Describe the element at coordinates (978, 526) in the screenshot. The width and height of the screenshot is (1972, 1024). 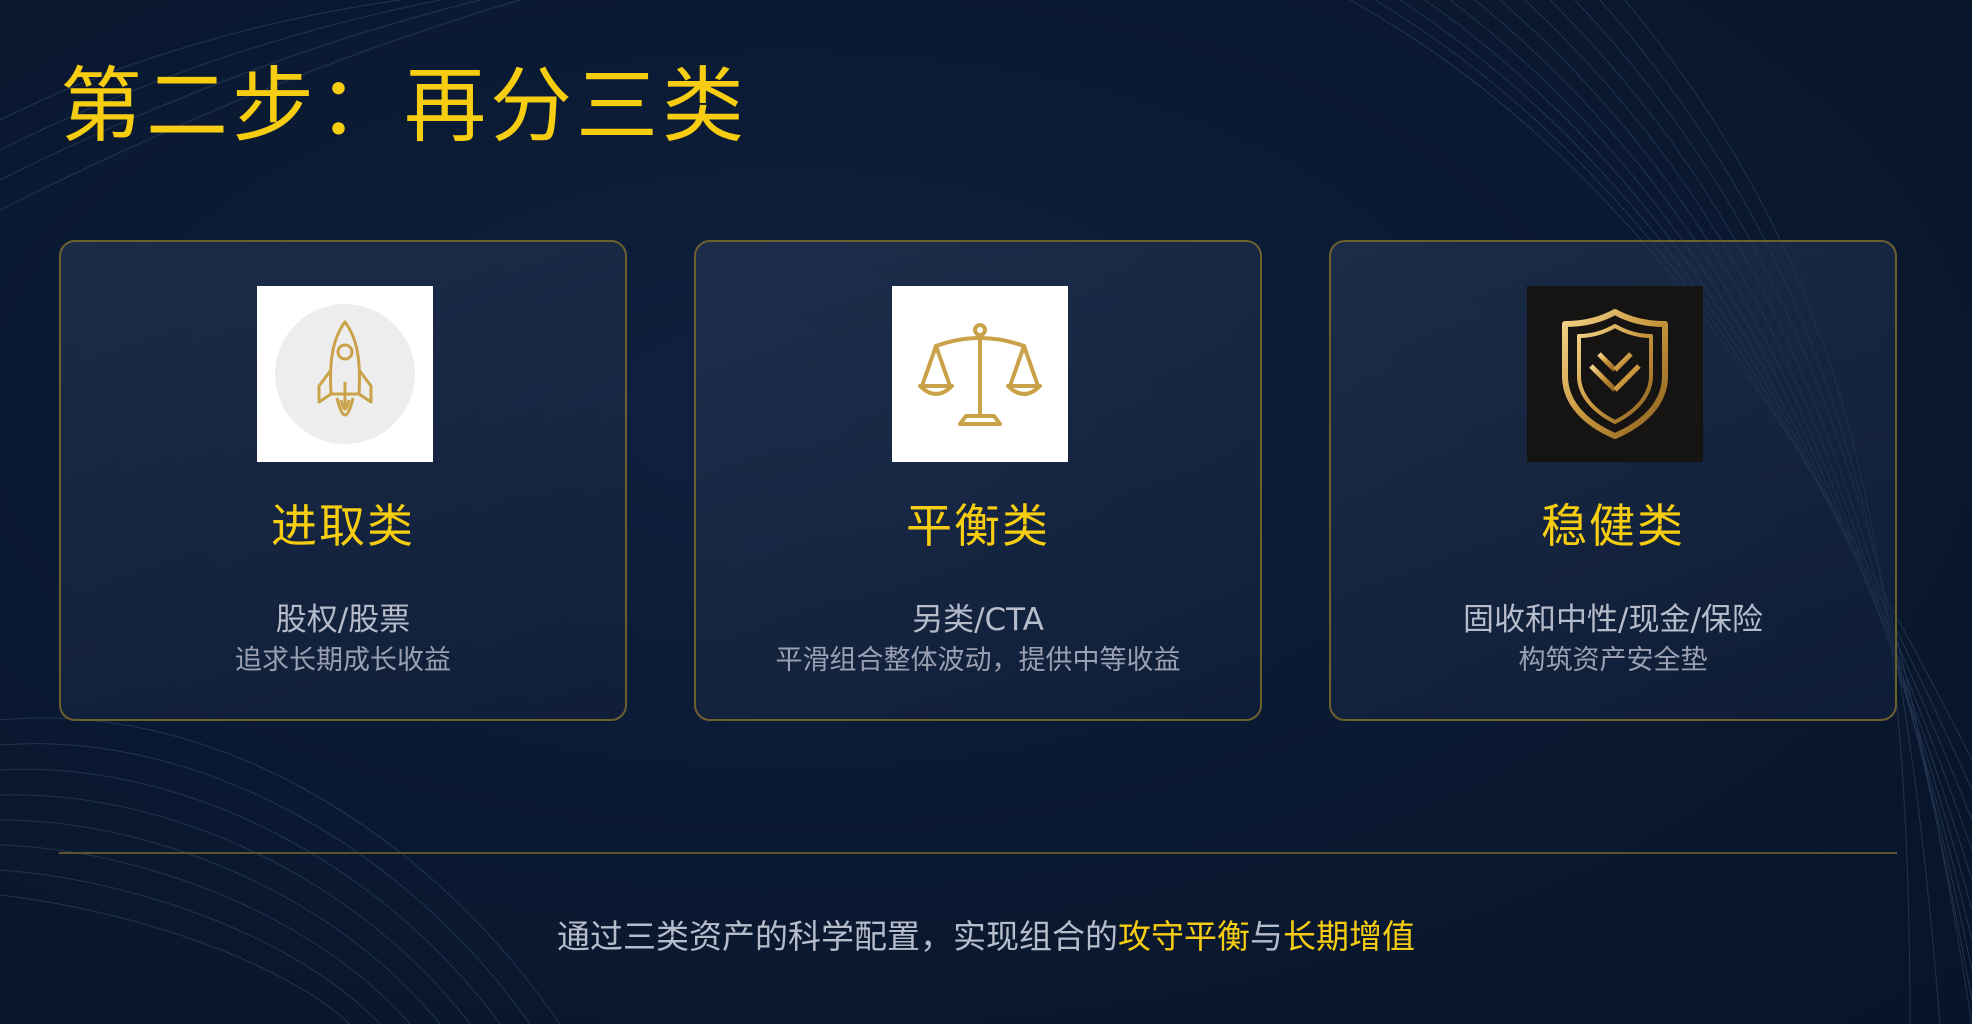
I see `card-title: 平衡类` at that location.